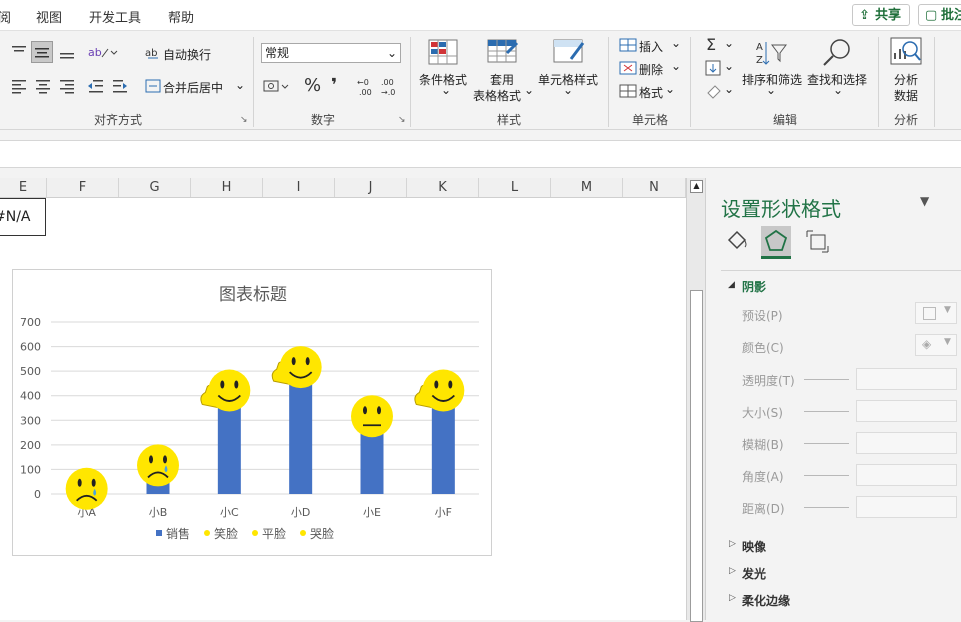 The width and height of the screenshot is (961, 622). Describe the element at coordinates (391, 88) in the screenshot. I see `decrease-decimal-icon: .00 →.0` at that location.